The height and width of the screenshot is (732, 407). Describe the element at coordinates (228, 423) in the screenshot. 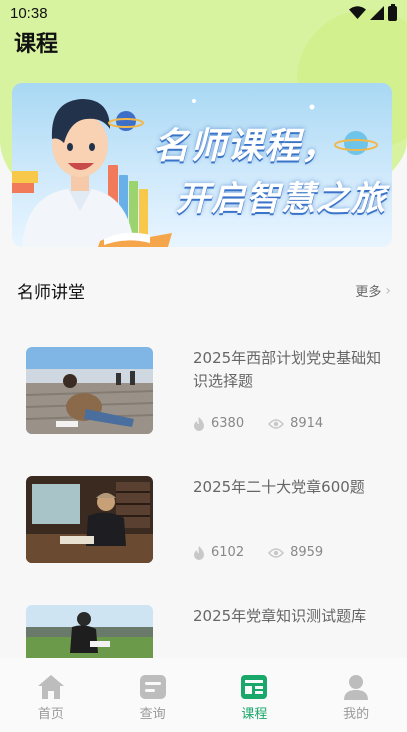

I see `hot-count: 6380` at that location.